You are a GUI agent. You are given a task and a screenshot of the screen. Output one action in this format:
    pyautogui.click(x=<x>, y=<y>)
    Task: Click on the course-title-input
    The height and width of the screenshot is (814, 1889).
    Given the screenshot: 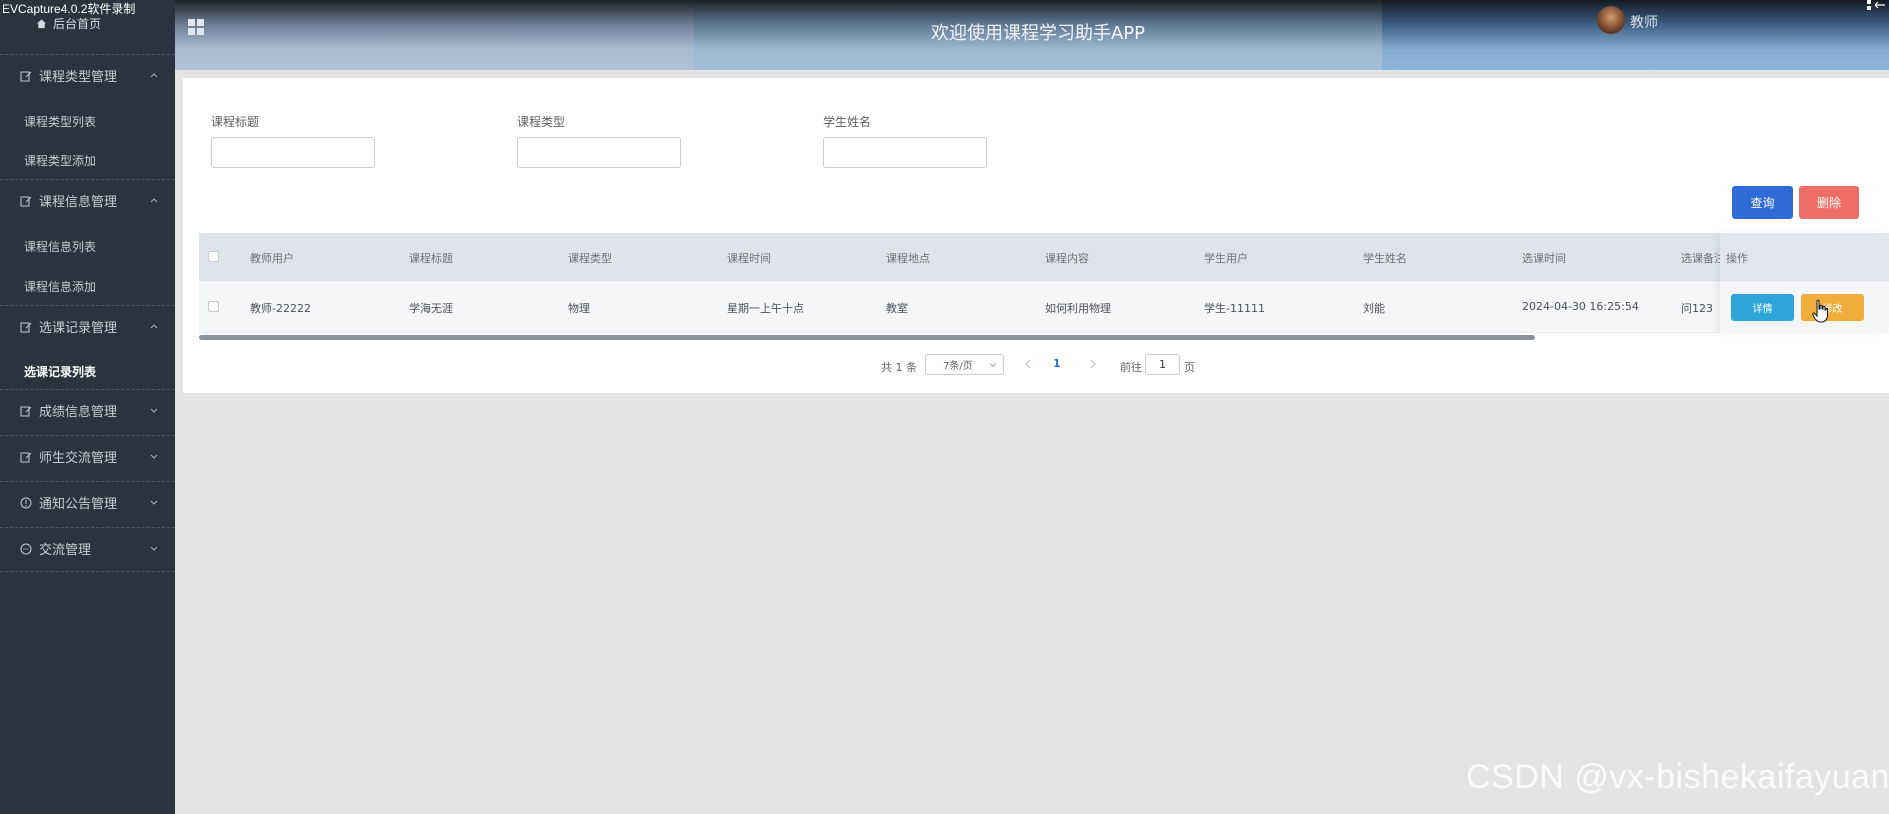 What is the action you would take?
    pyautogui.click(x=293, y=152)
    